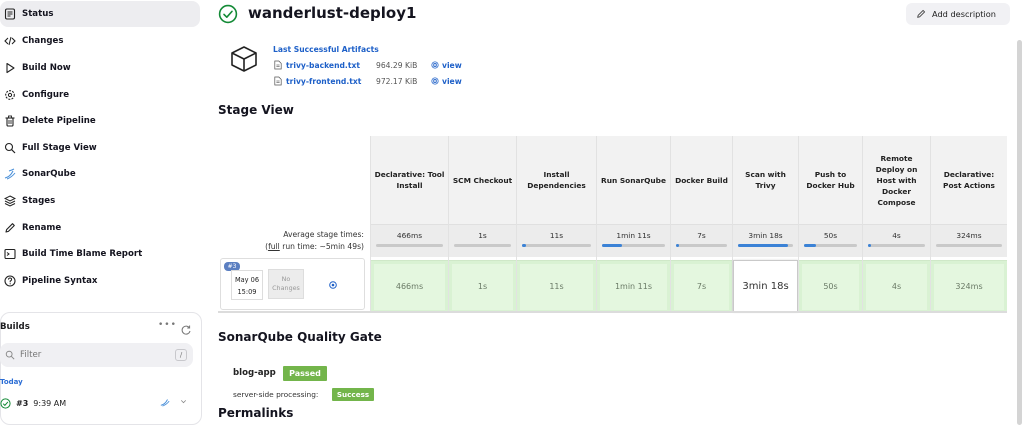  What do you see at coordinates (409, 180) in the screenshot?
I see `stage-header: Declarative: Tool Install` at bounding box center [409, 180].